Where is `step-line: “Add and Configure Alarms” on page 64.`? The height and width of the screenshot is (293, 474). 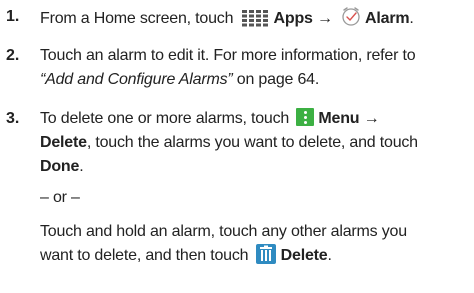 step-line: “Add and Configure Alarms” on page 64. is located at coordinates (255, 80).